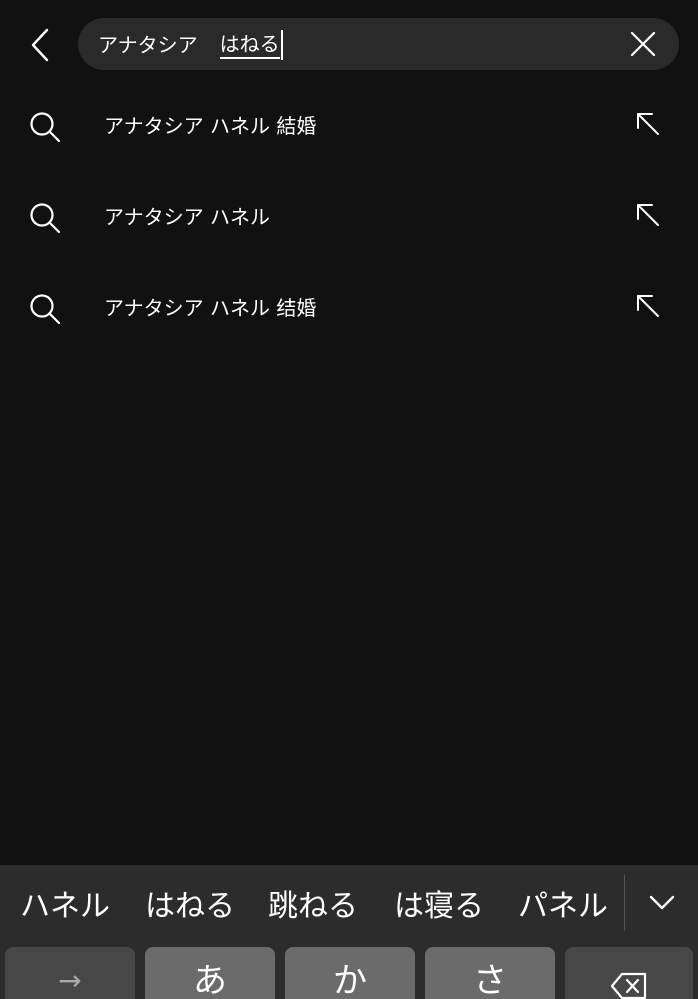 Image resolution: width=698 pixels, height=999 pixels. Describe the element at coordinates (378, 44) in the screenshot. I see `search-input: アナタシア はねる` at that location.